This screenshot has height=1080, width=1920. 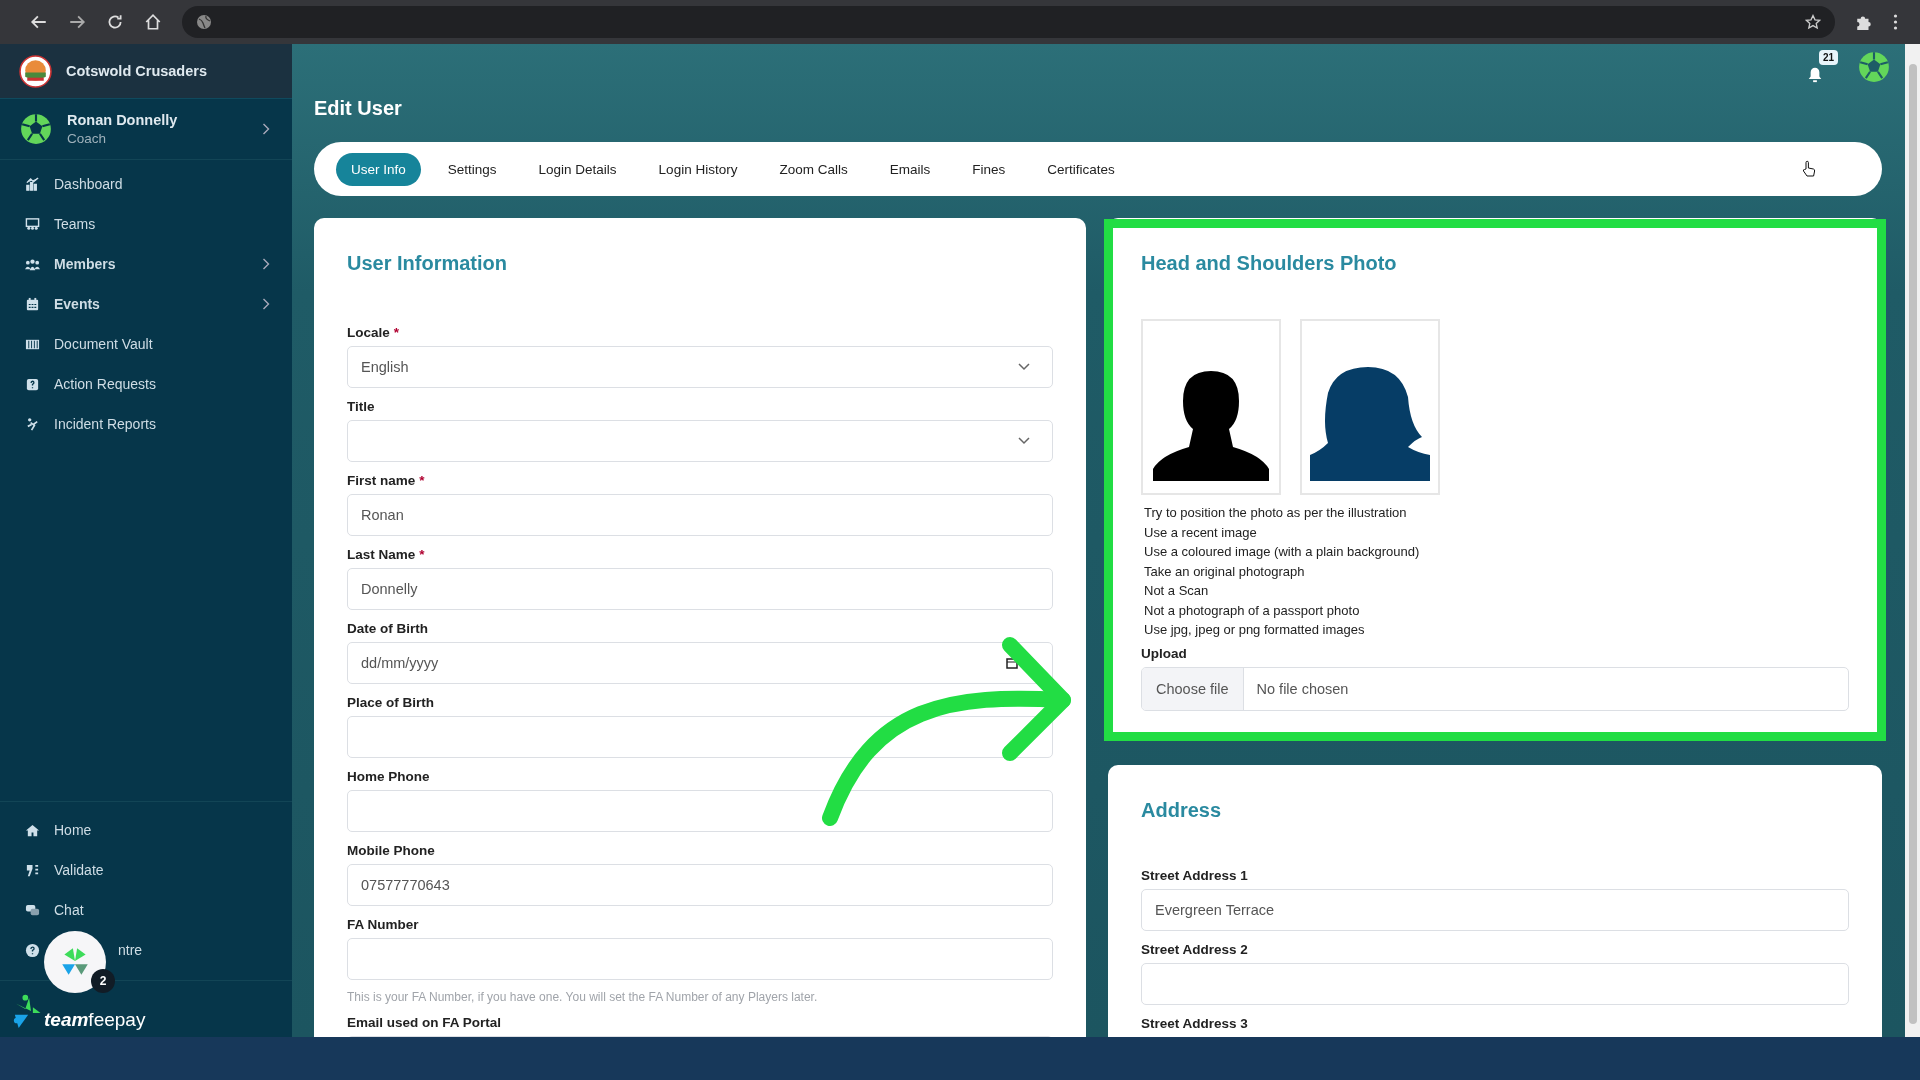 What do you see at coordinates (32, 224) in the screenshot?
I see `team-board-icon` at bounding box center [32, 224].